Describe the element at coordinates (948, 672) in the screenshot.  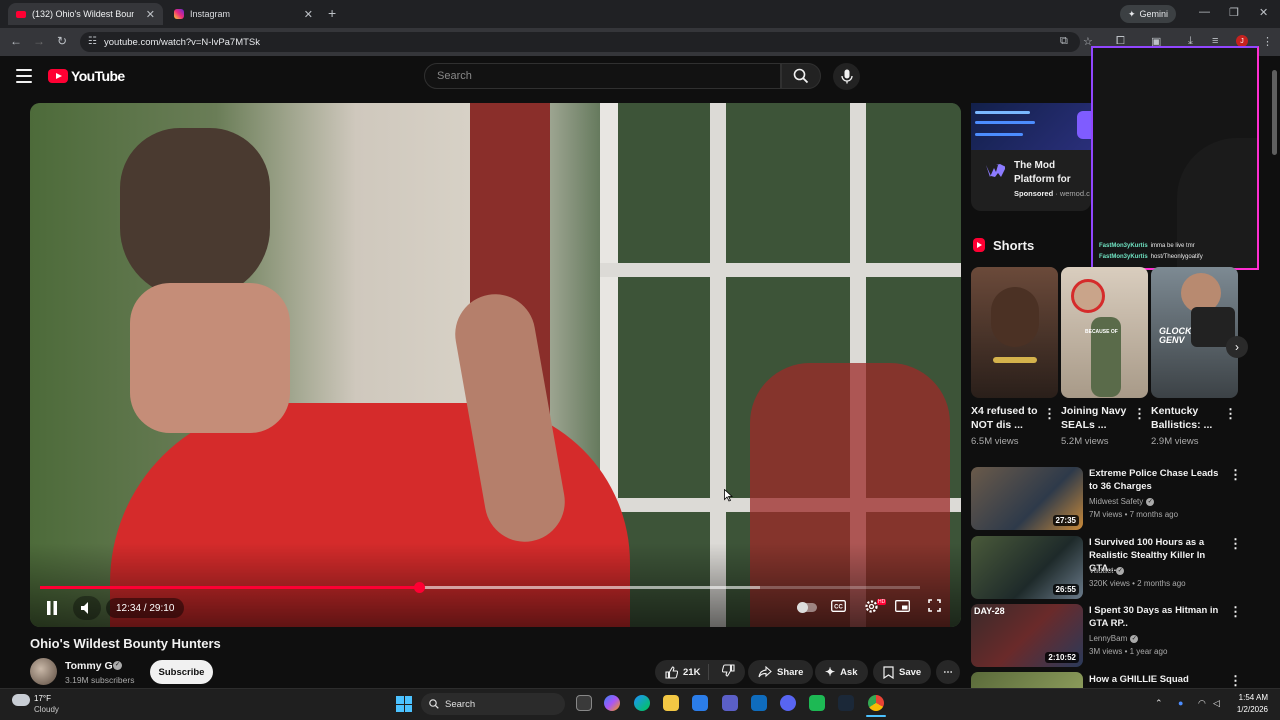
I see `more-actions-button: ⋯` at that location.